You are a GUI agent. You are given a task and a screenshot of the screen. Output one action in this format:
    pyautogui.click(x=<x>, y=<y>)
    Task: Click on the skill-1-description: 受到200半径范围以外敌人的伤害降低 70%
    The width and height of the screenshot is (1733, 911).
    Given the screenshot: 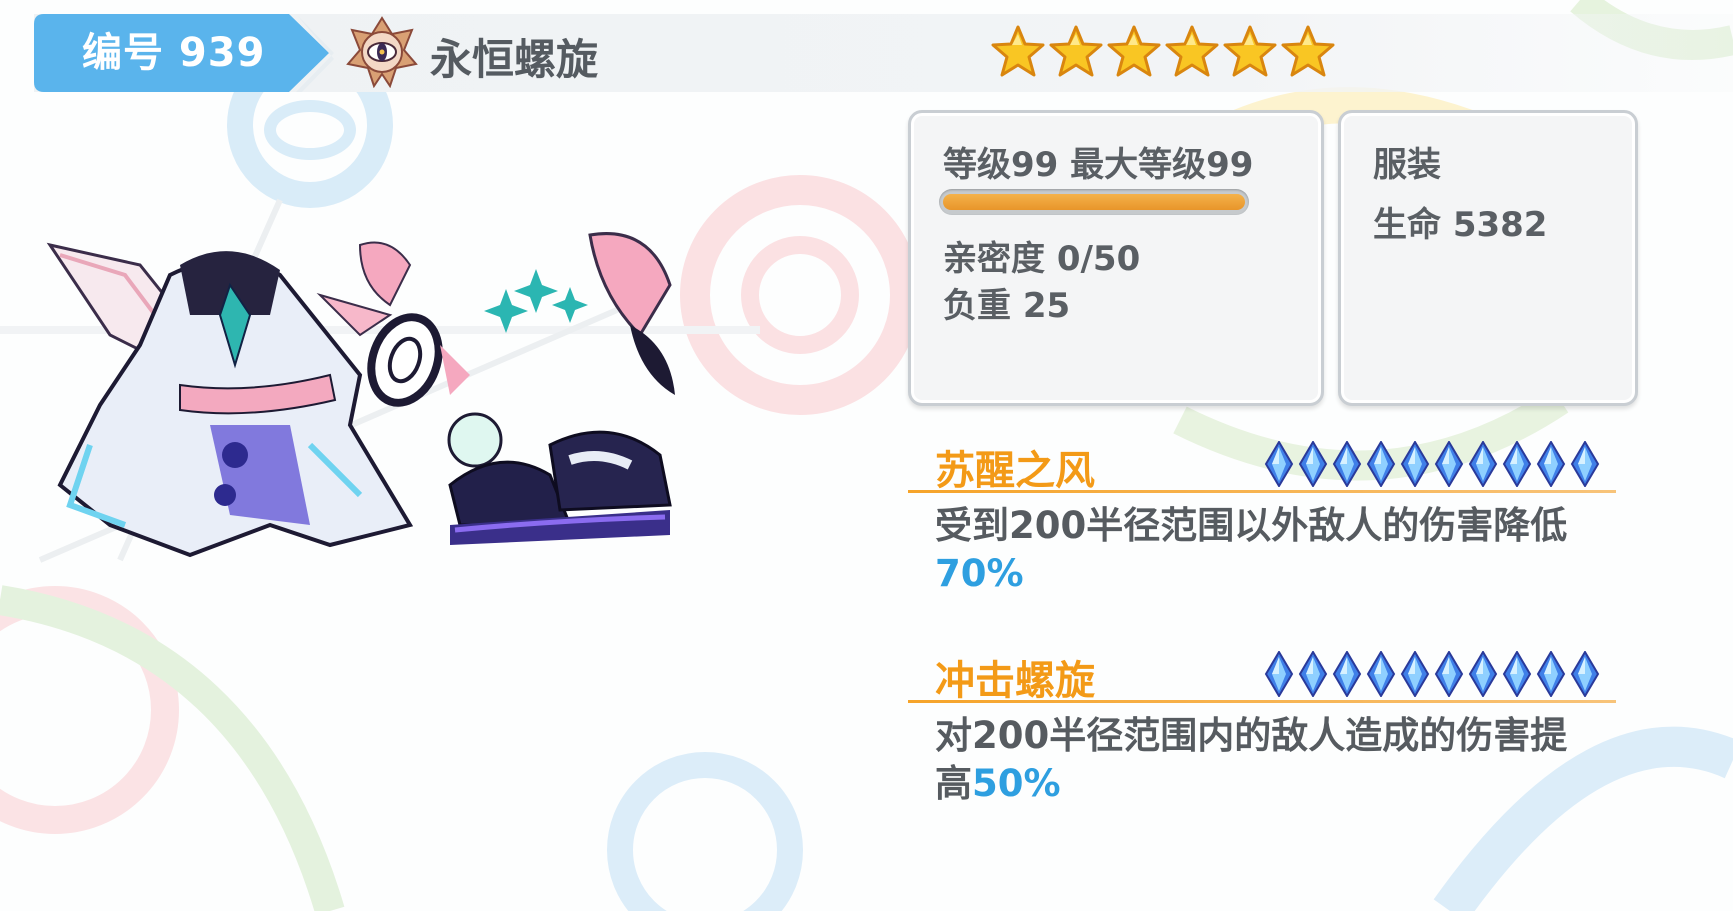 What is the action you would take?
    pyautogui.click(x=1255, y=550)
    